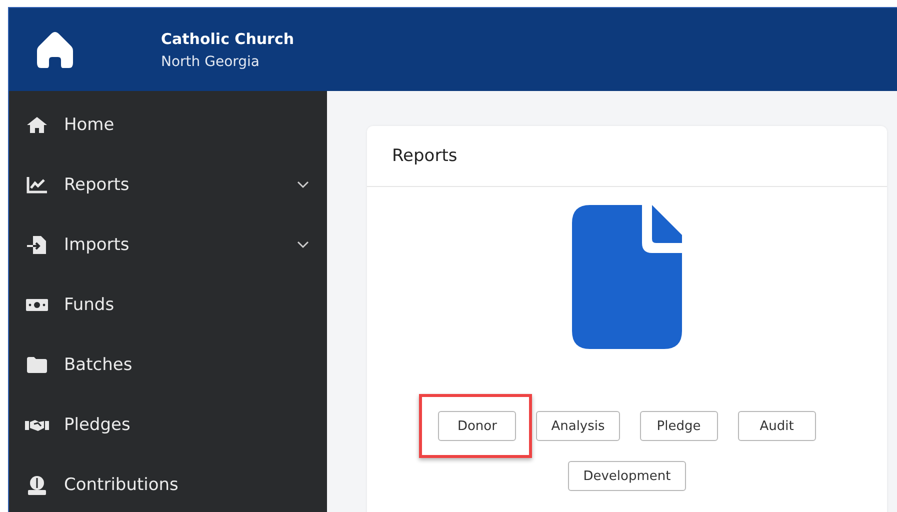  Describe the element at coordinates (37, 425) in the screenshot. I see `handshake-icon` at that location.